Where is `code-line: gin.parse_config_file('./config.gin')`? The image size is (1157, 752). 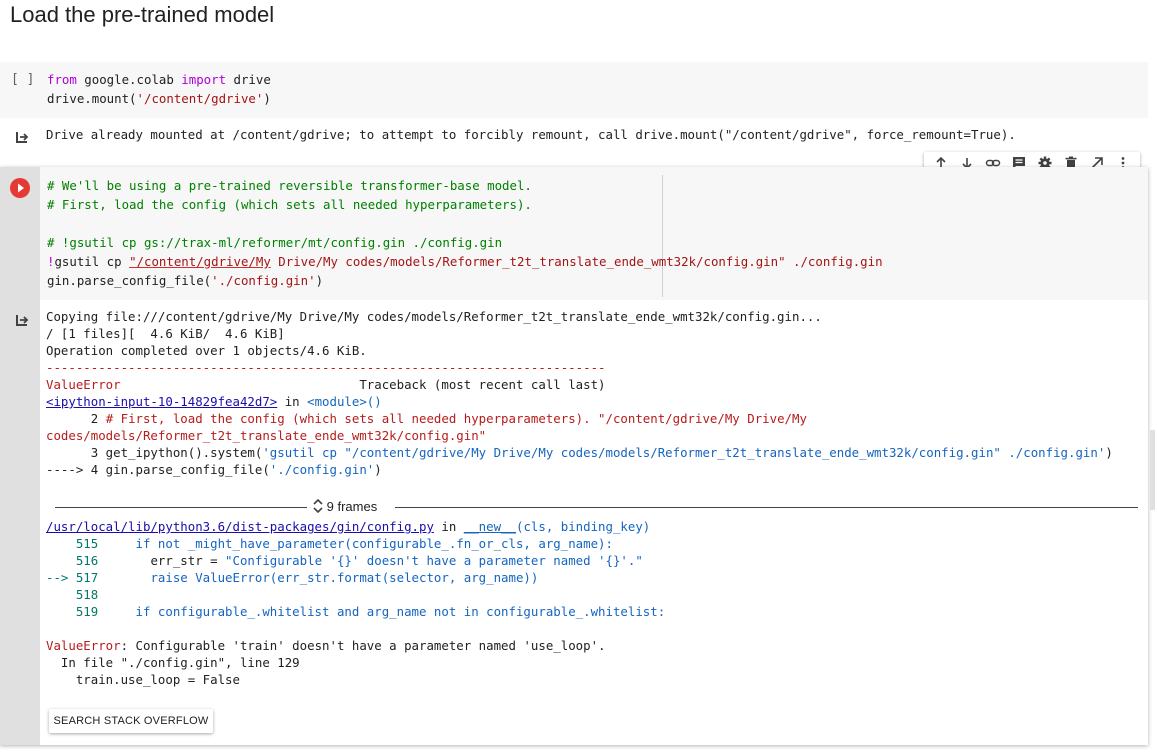 code-line: gin.parse_config_file('./config.gin') is located at coordinates (185, 280).